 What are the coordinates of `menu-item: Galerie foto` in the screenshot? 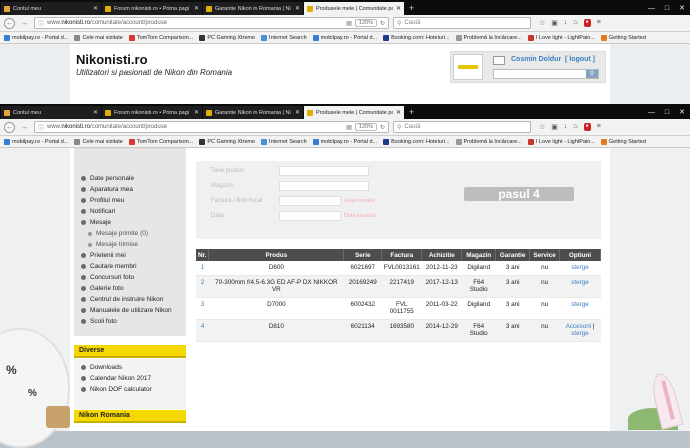 It's located at (130, 288).